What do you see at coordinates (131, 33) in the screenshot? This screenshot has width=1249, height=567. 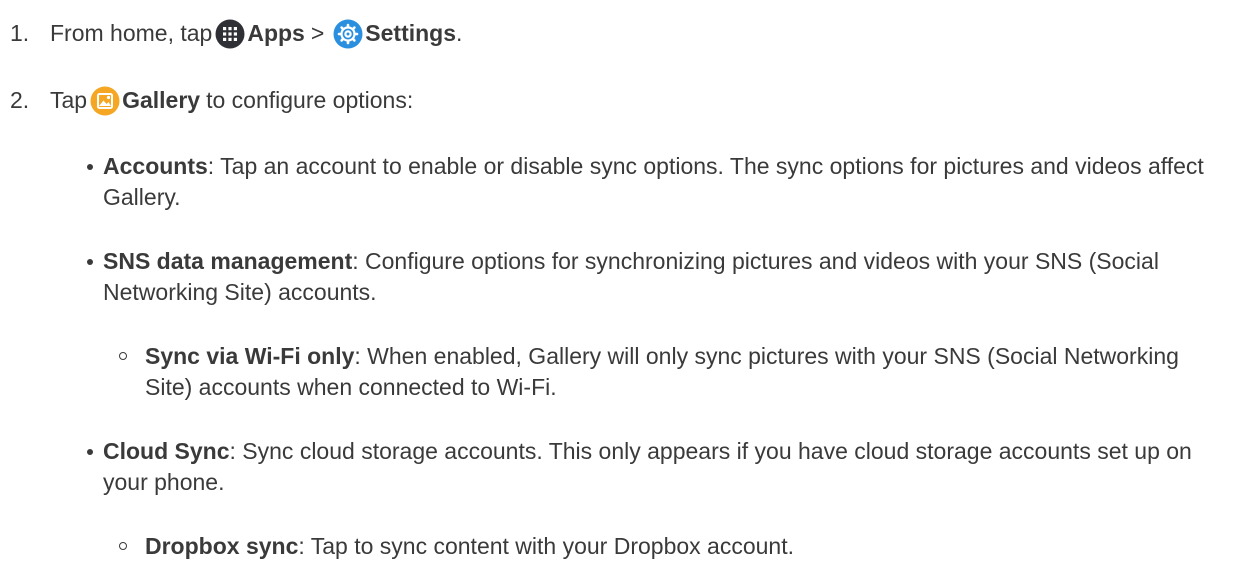 I see `step-text: From home, tap` at bounding box center [131, 33].